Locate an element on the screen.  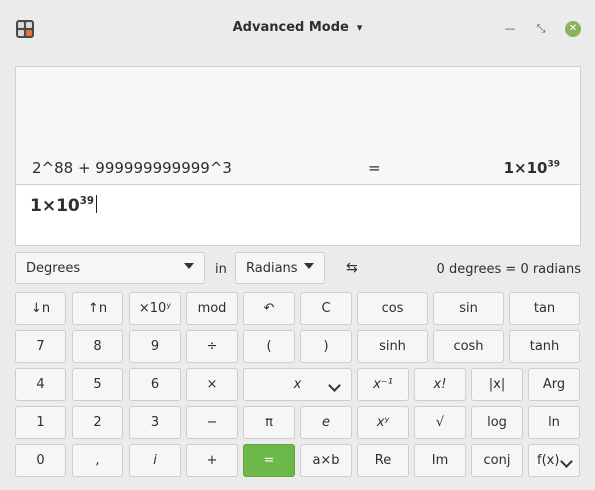
restore-button: ⤡ is located at coordinates (541, 29).